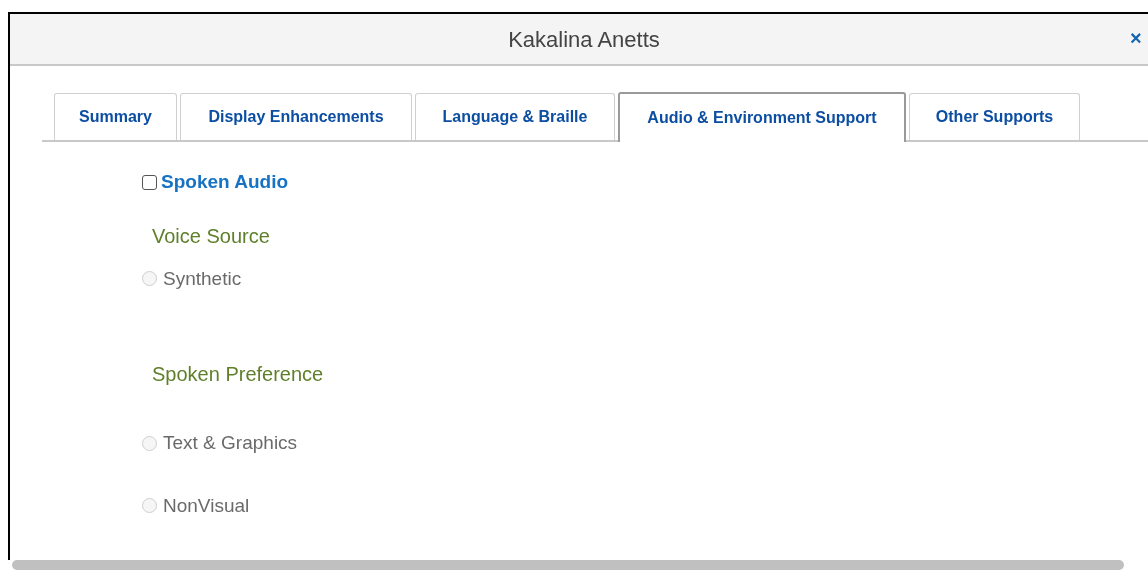 Image resolution: width=1148 pixels, height=571 pixels. Describe the element at coordinates (238, 374) in the screenshot. I see `section-heading: Spoken Preference` at that location.